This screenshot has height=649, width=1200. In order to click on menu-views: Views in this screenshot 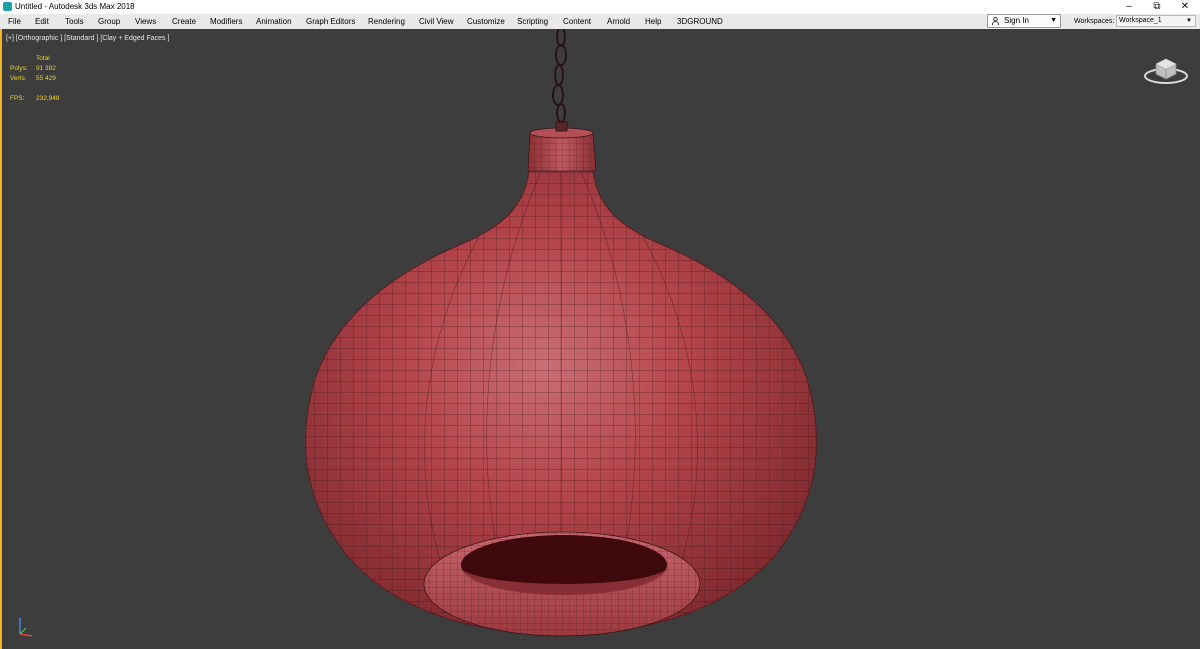, I will do `click(145, 21)`.